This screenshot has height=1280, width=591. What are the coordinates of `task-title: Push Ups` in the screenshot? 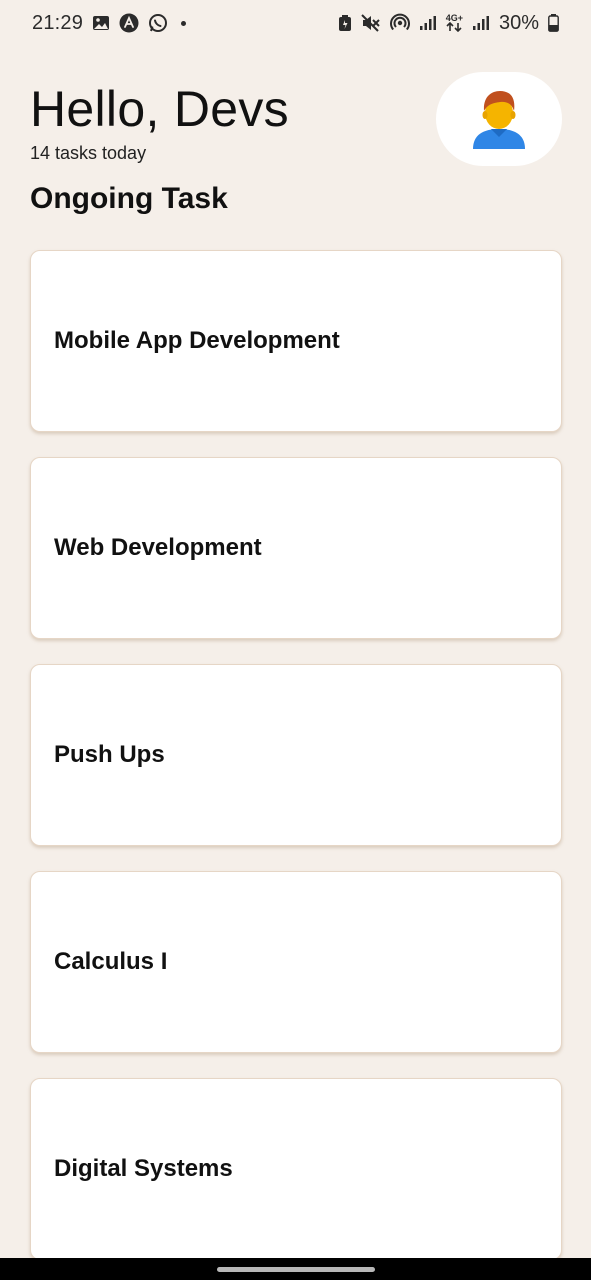 It's located at (109, 754).